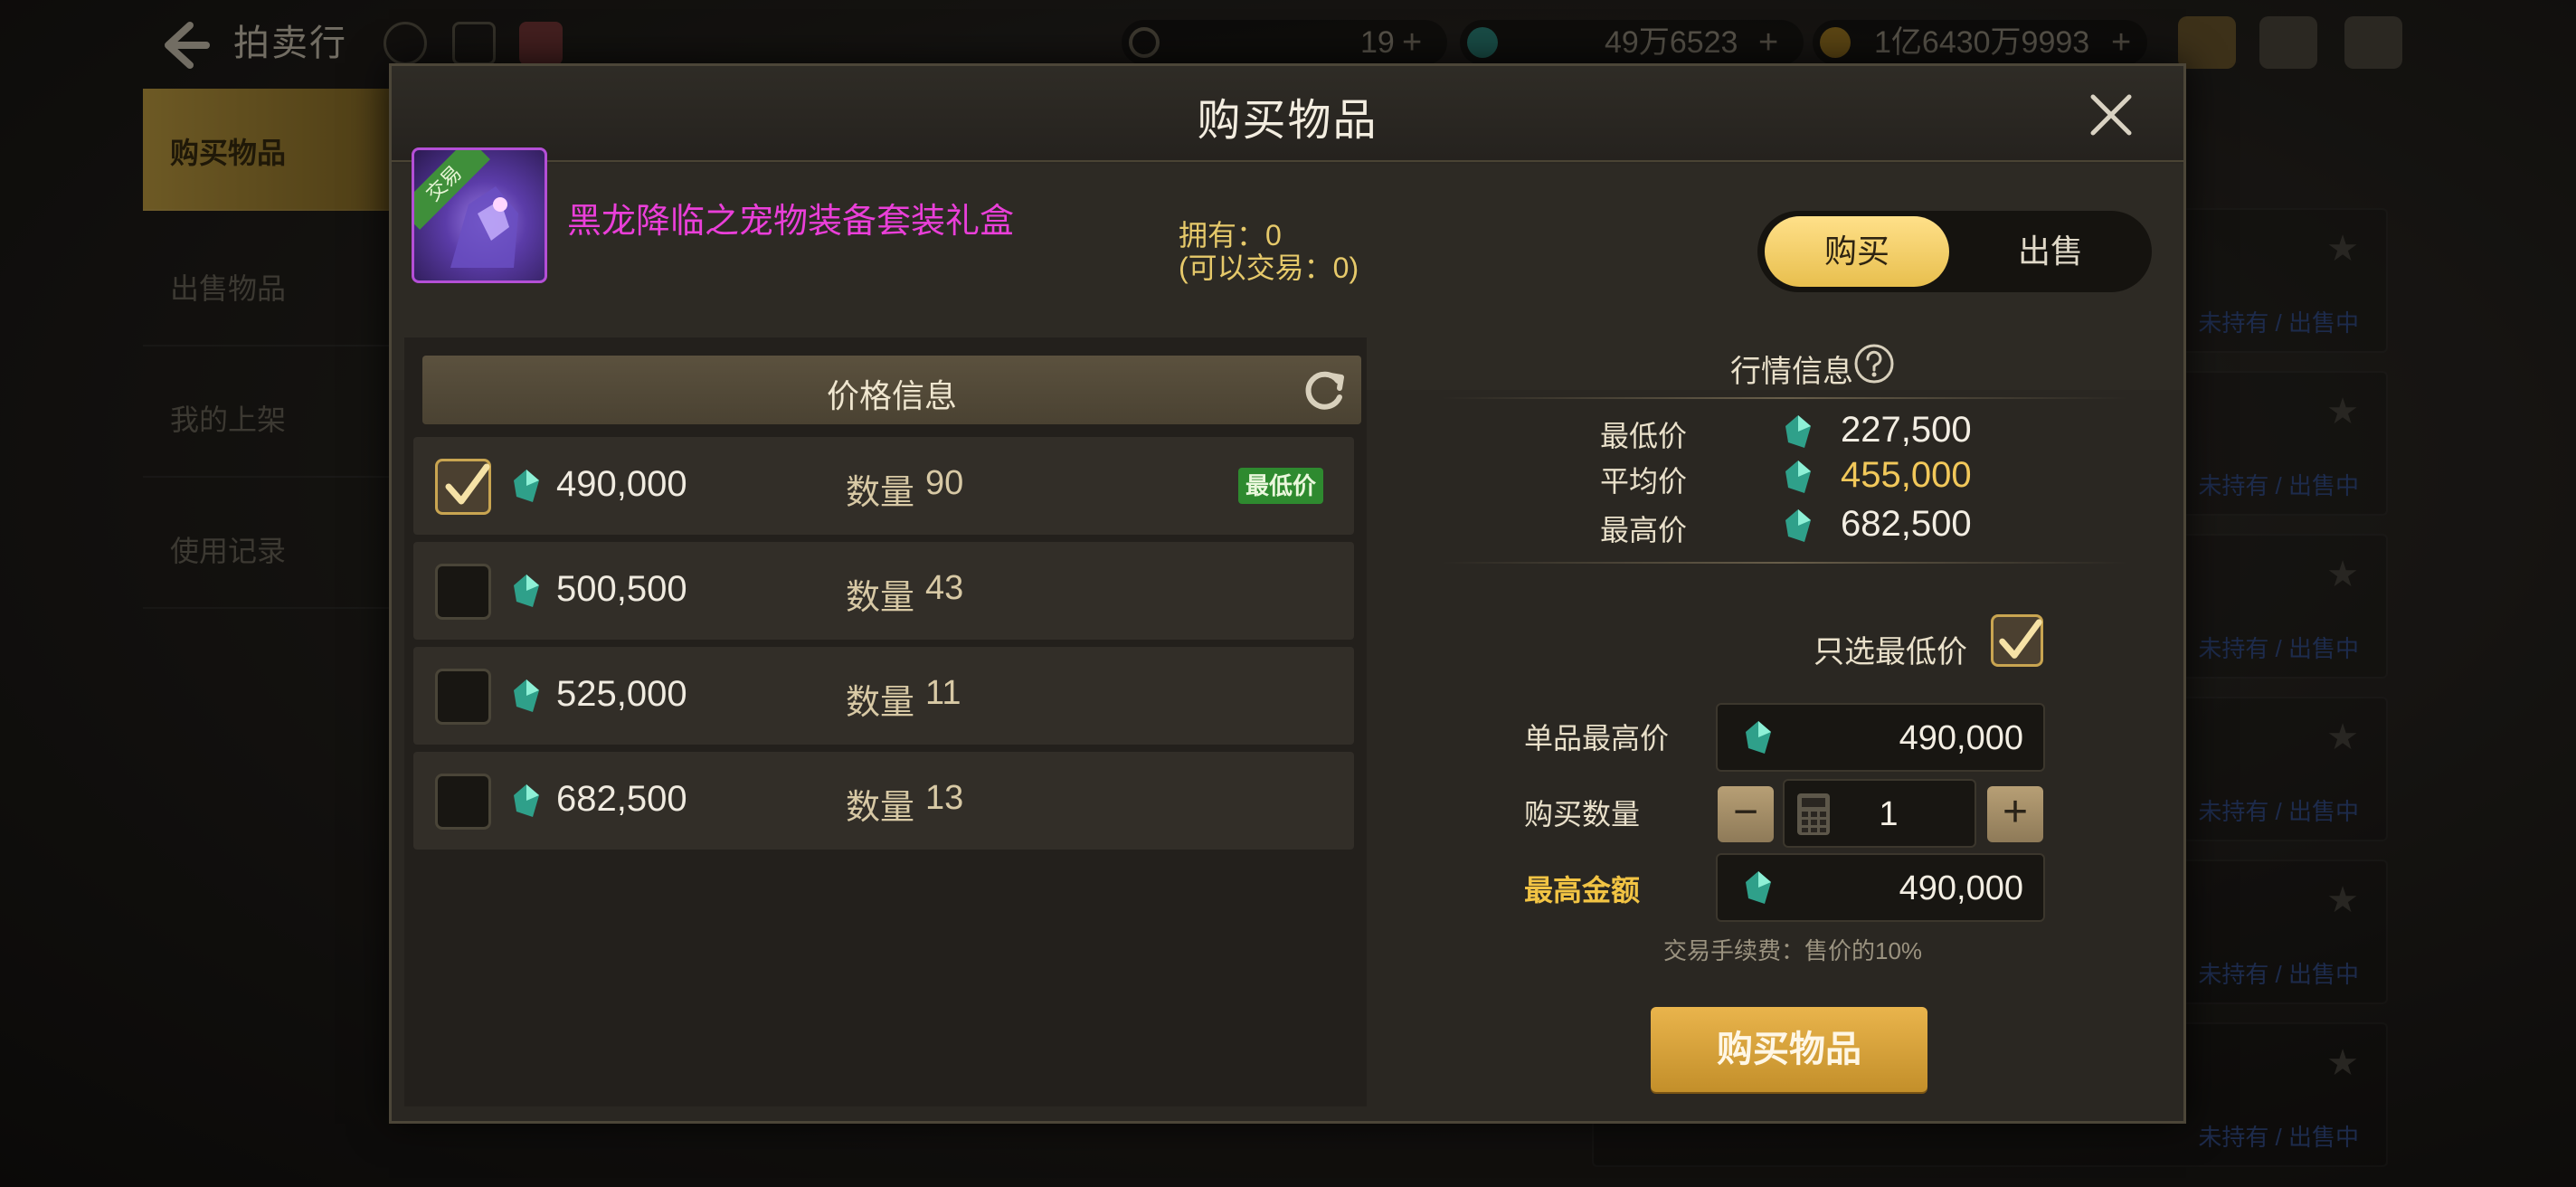  I want to click on quantity-input: 1, so click(1879, 813).